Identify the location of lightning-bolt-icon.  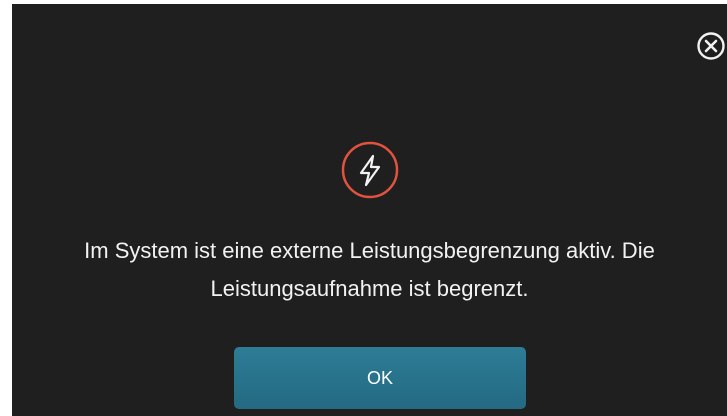
(370, 170).